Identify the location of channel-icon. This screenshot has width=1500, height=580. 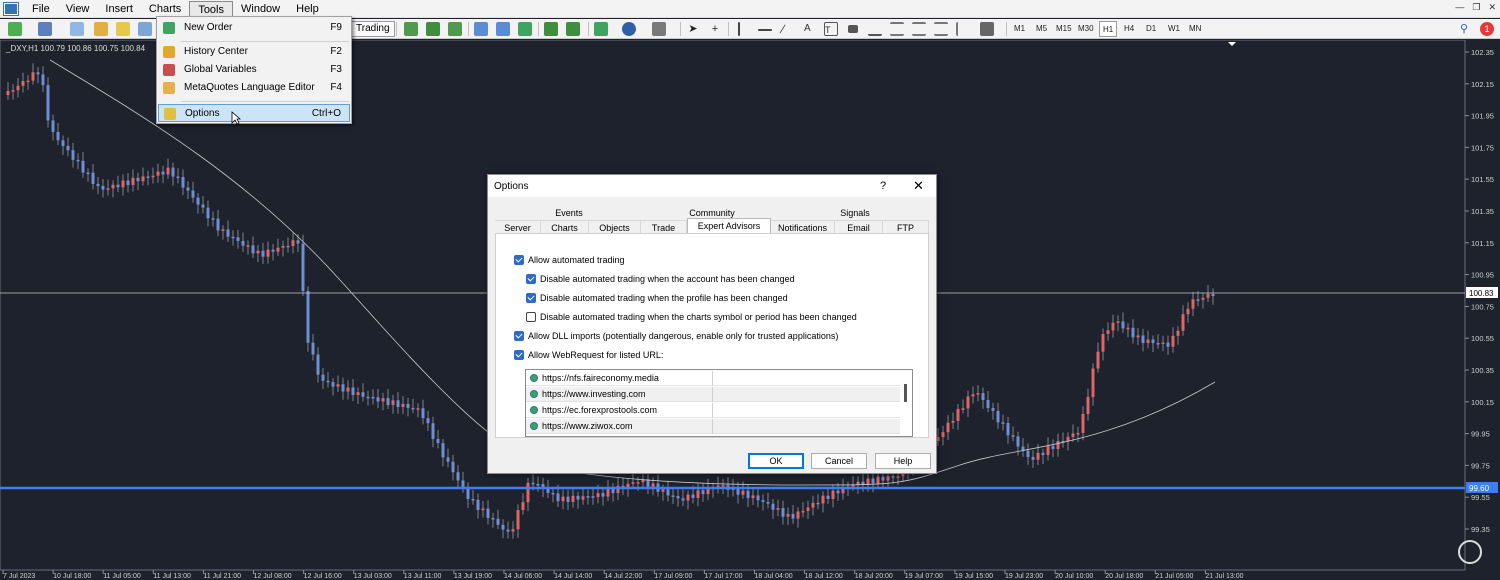
(897, 29).